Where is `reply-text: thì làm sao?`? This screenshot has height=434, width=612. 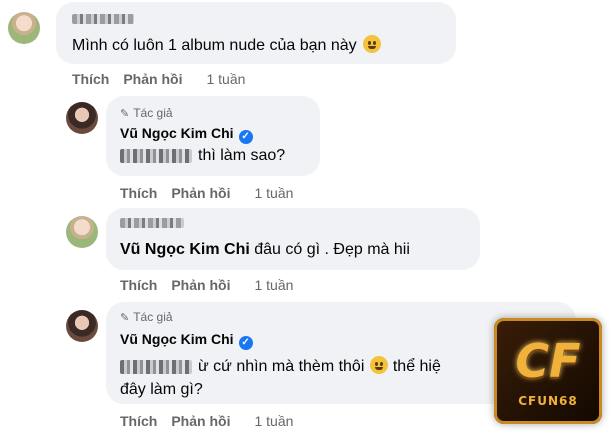 reply-text: thì làm sao? is located at coordinates (202, 156).